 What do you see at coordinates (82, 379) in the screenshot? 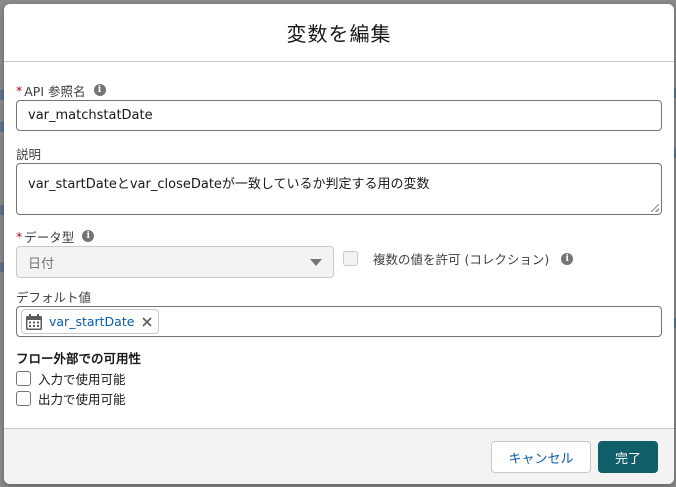
I see `input-available-label: 入力で使用可能` at bounding box center [82, 379].